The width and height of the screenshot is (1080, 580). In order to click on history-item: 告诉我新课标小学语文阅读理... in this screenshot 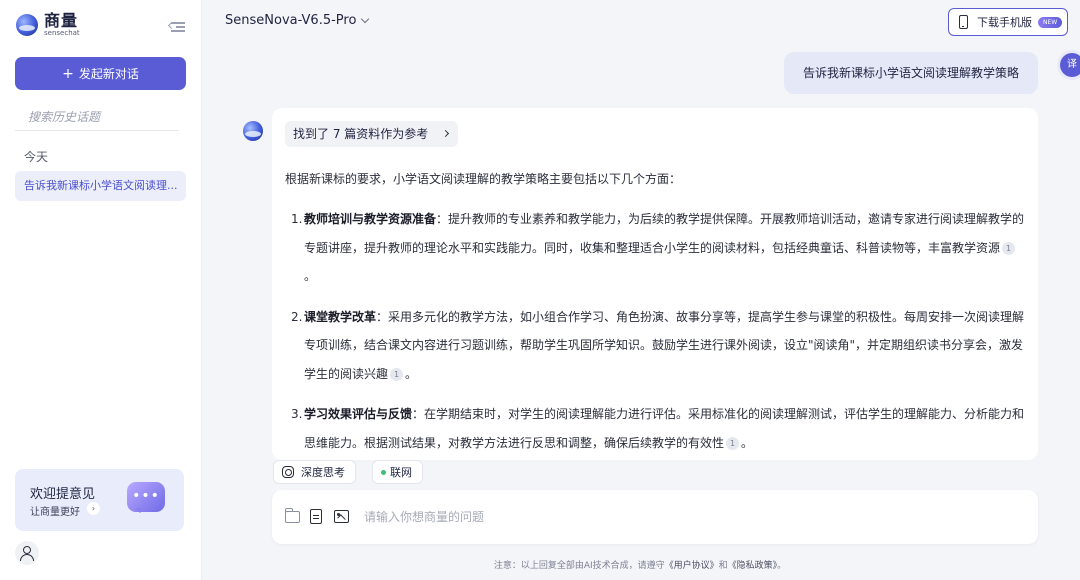, I will do `click(100, 186)`.